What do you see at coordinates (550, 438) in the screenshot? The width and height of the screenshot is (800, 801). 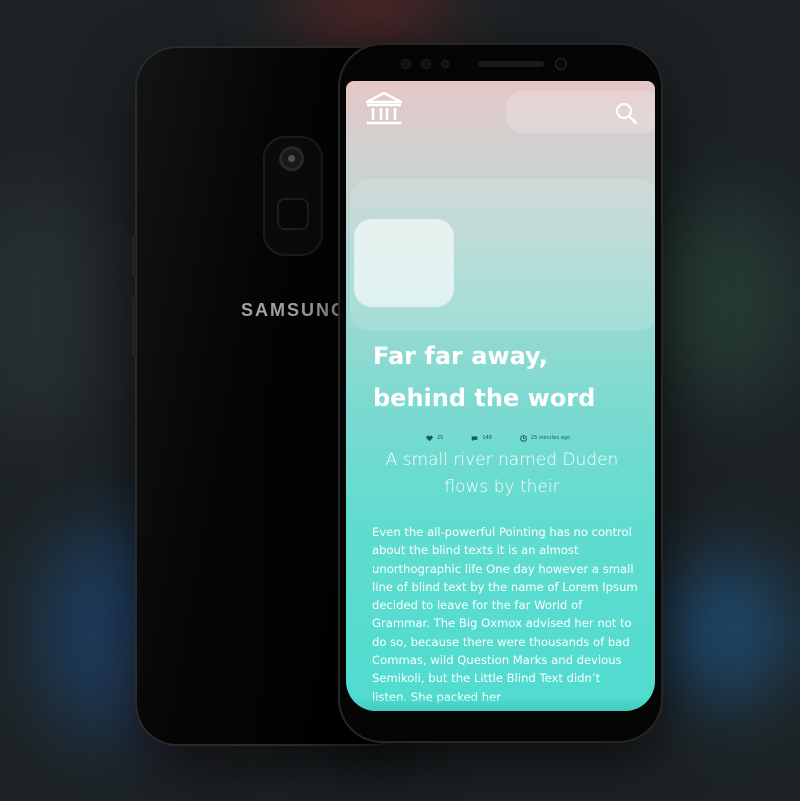 I see `time-label: 25 minutes ago` at bounding box center [550, 438].